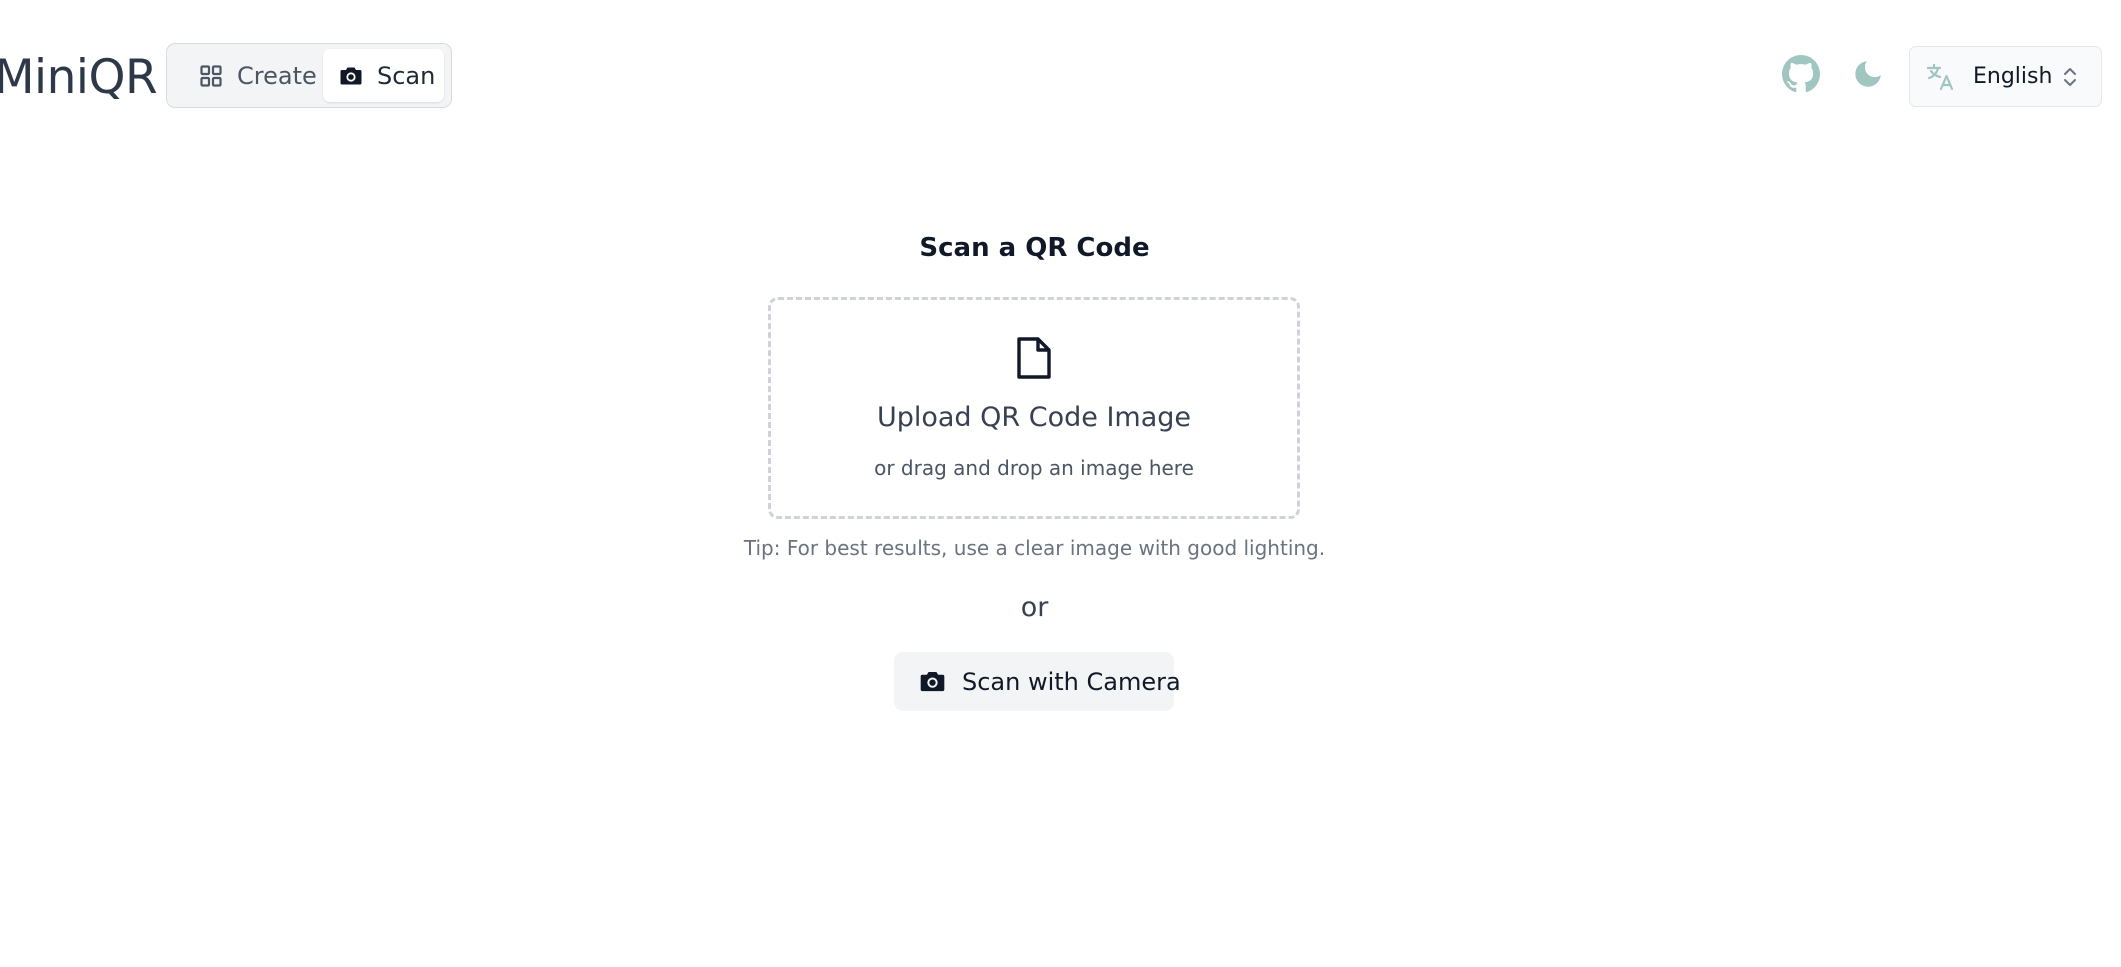 The height and width of the screenshot is (967, 2121). I want to click on page-title: Scan a QR Code, so click(1034, 248).